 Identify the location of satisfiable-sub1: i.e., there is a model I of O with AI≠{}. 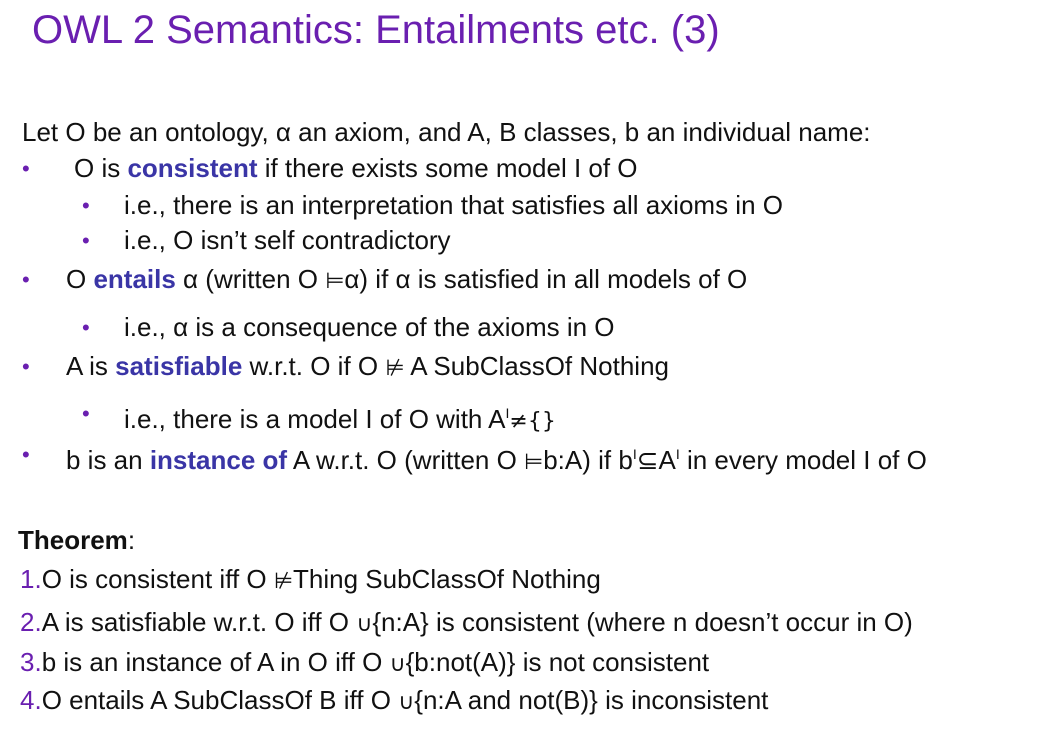
(340, 419).